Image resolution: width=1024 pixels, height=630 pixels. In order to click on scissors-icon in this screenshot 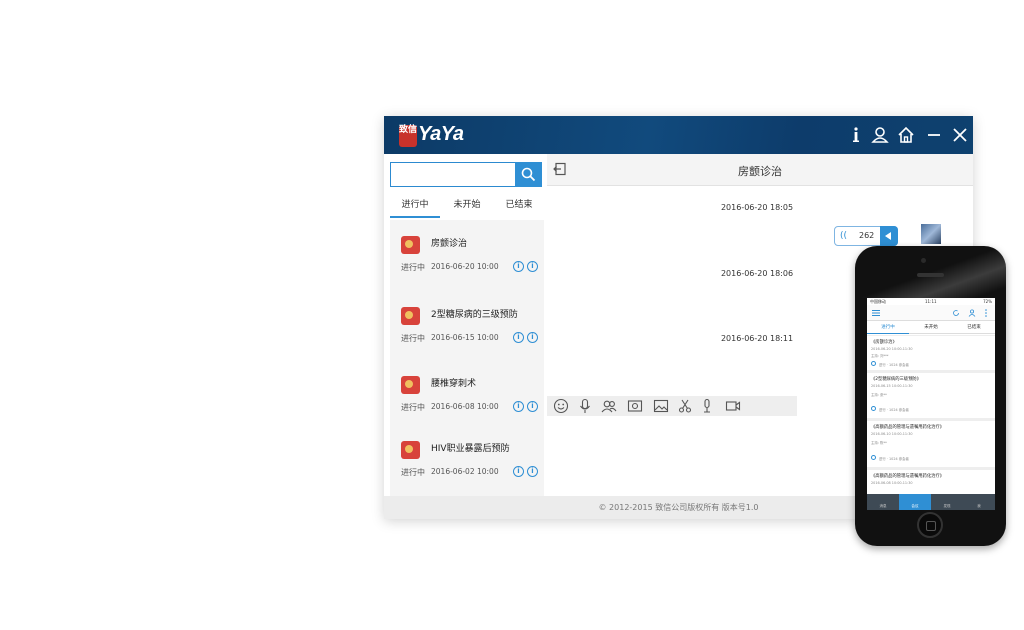, I will do `click(685, 406)`.